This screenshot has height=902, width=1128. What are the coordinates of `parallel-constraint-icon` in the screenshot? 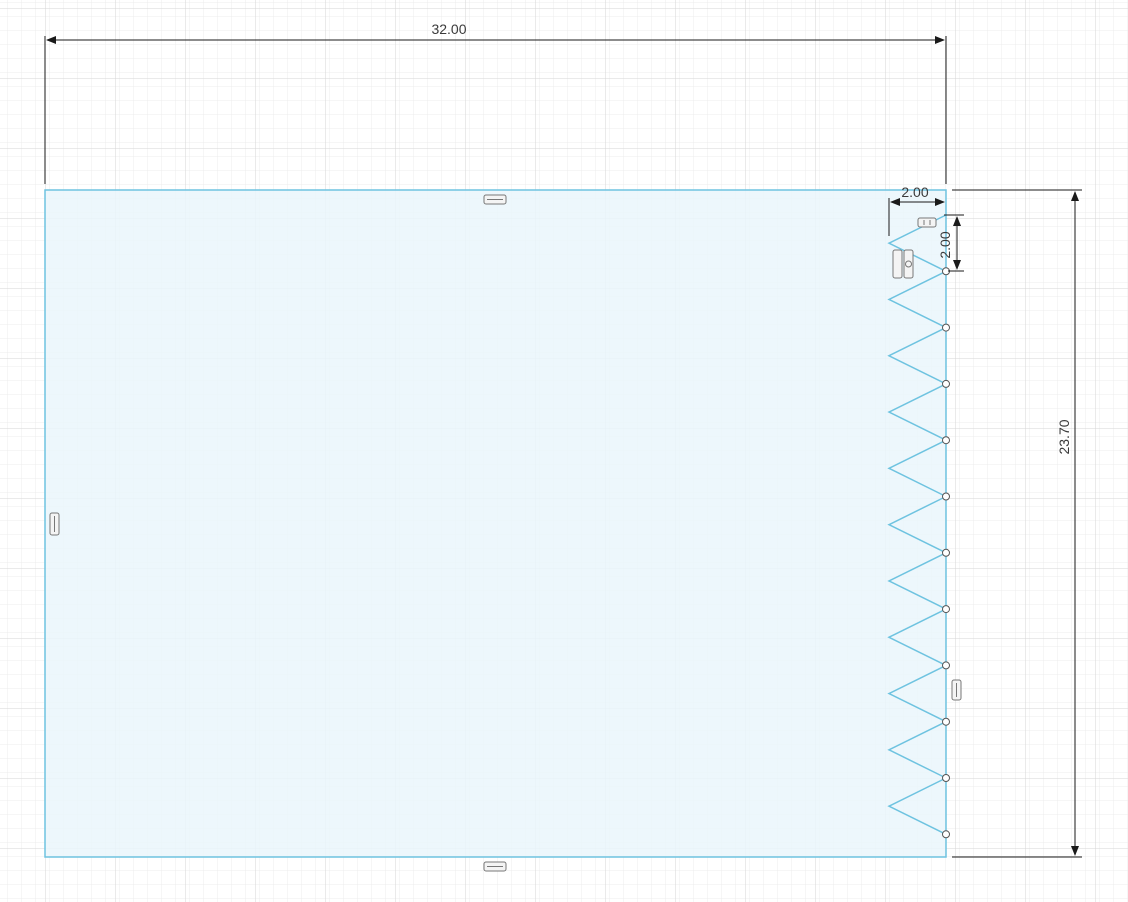 It's located at (927, 222).